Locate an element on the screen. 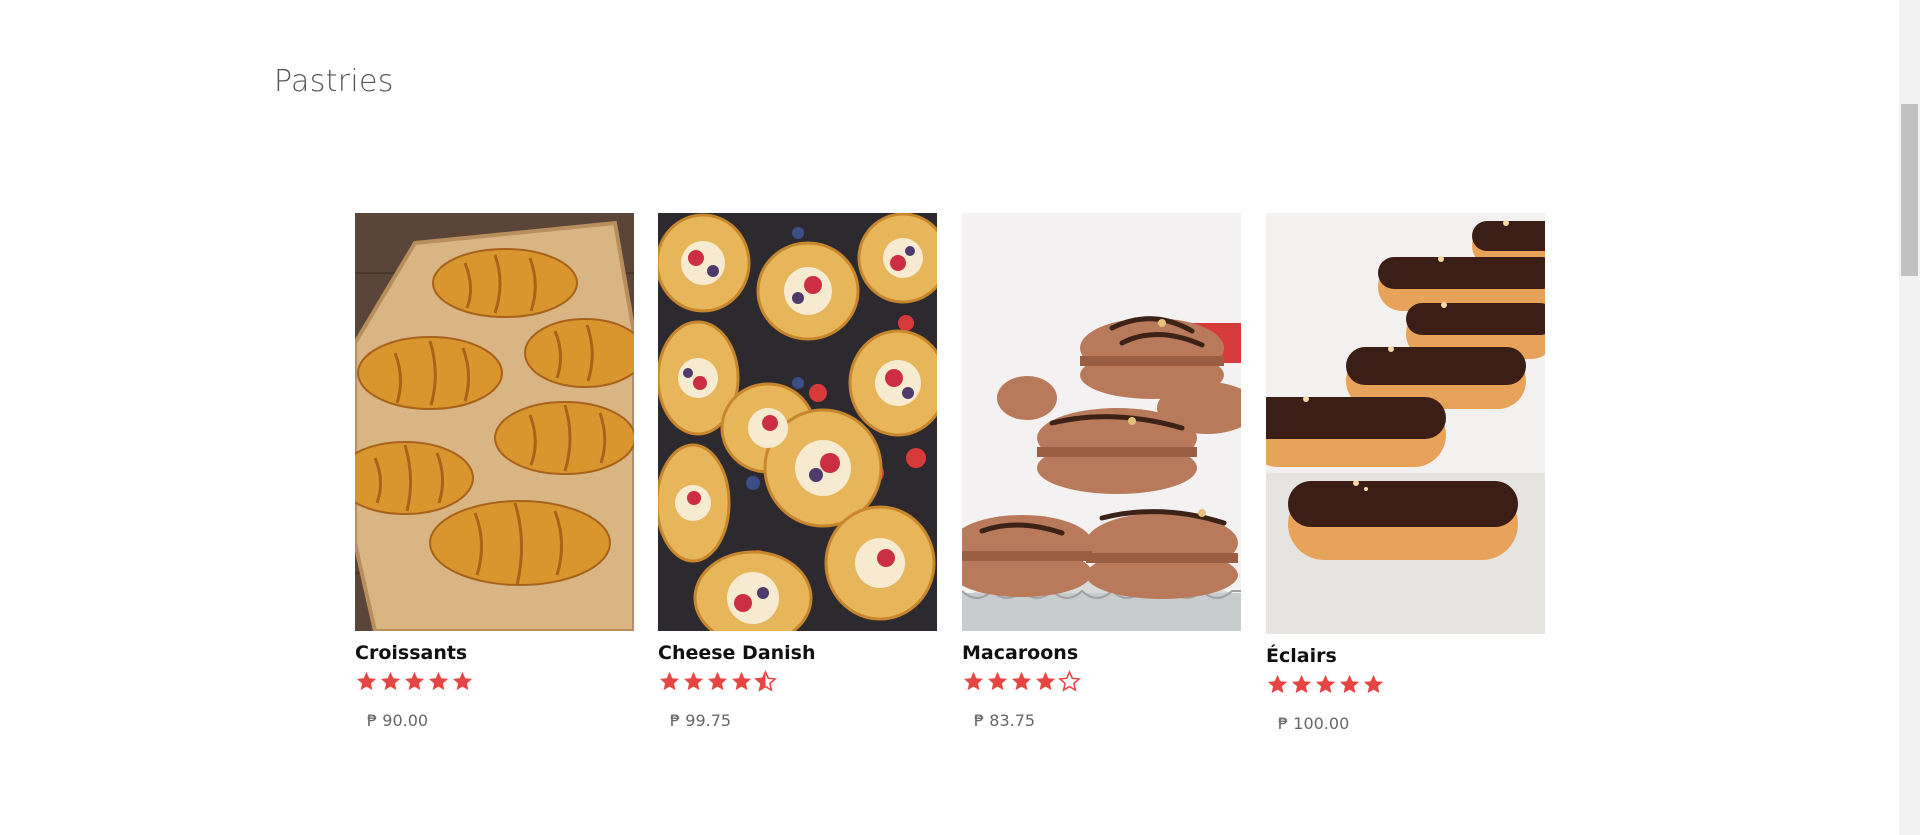  product-card-eclairs: Éclairs ₱ 100.00 is located at coordinates (1405, 473).